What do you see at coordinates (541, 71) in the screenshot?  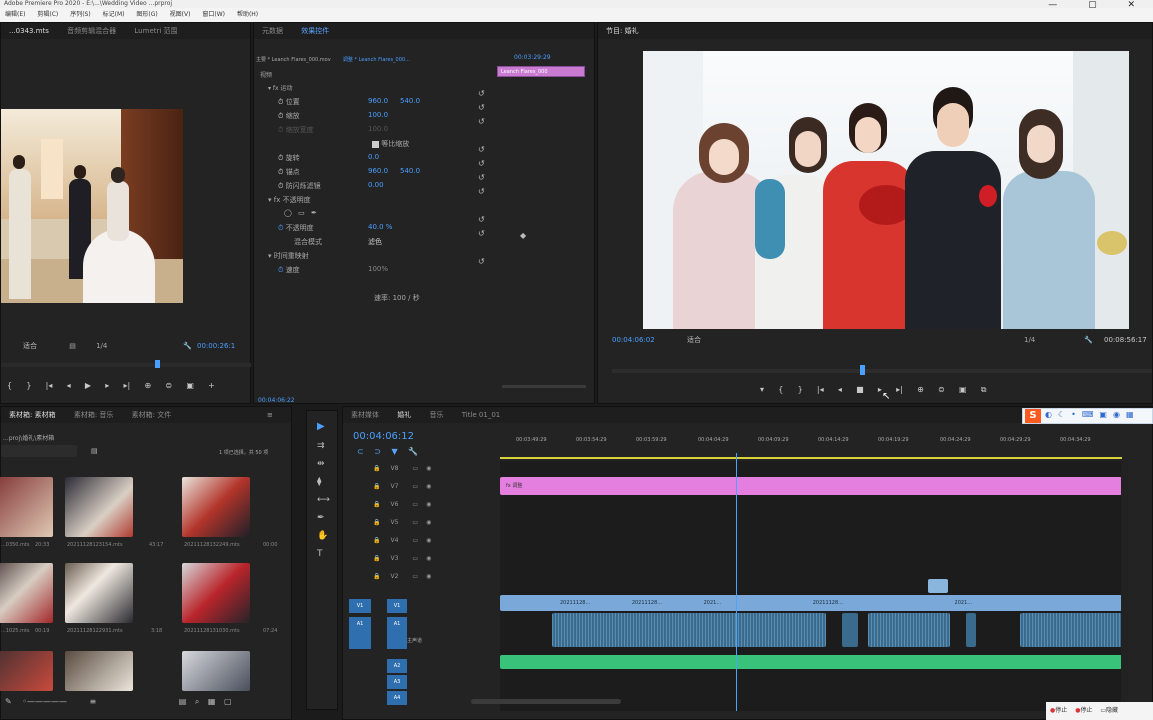 I see `ec-clip-bar: Leanch Flares_000` at bounding box center [541, 71].